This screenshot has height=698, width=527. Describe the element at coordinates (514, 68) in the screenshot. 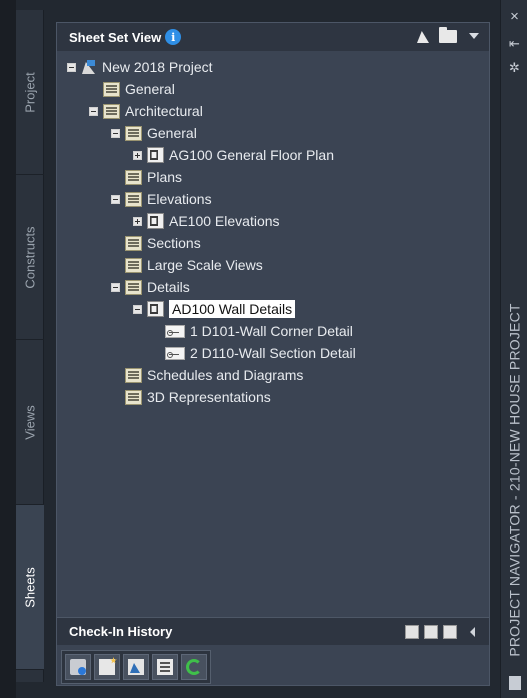

I see `properties-gear-icon: ✲` at that location.